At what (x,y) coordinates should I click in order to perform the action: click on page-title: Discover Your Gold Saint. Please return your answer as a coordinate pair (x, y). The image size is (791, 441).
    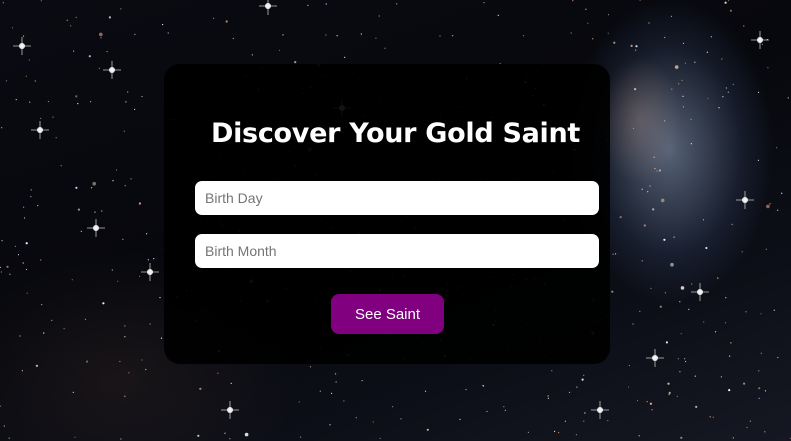
    Looking at the image, I should click on (395, 133).